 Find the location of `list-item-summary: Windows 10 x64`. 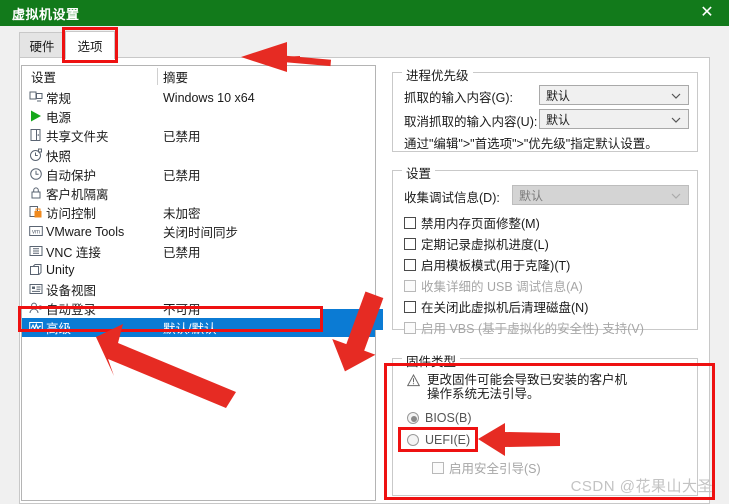

list-item-summary: Windows 10 x64 is located at coordinates (209, 97).